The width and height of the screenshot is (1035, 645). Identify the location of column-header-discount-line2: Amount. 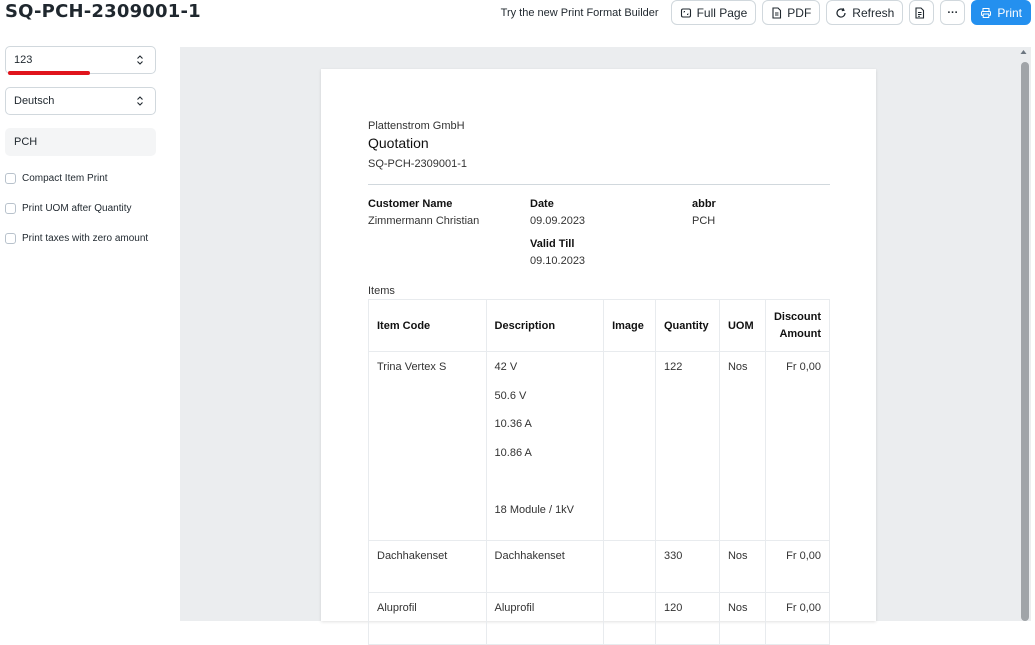
(800, 333).